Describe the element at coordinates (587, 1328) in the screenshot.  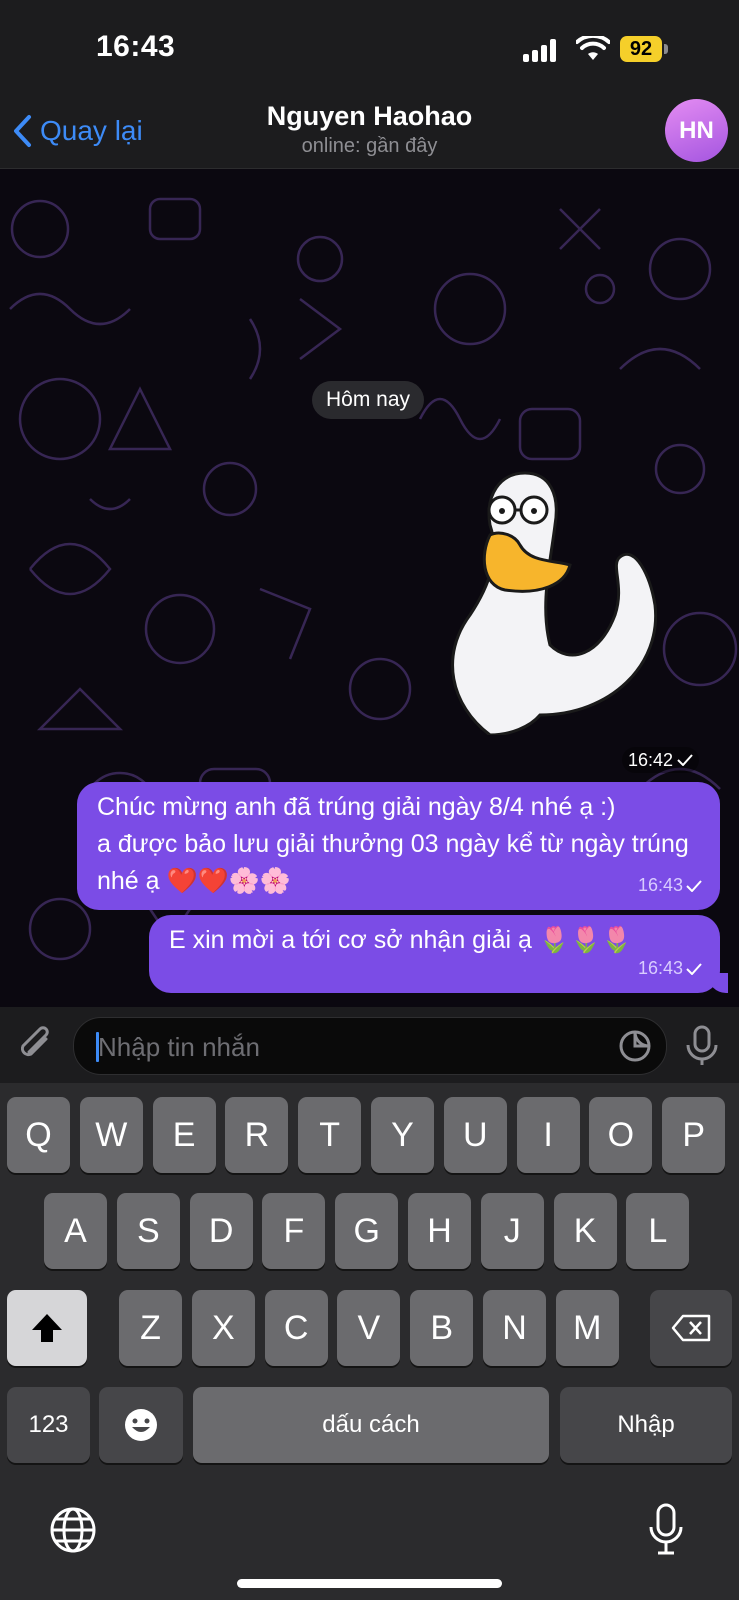
I see `key-m: M` at that location.